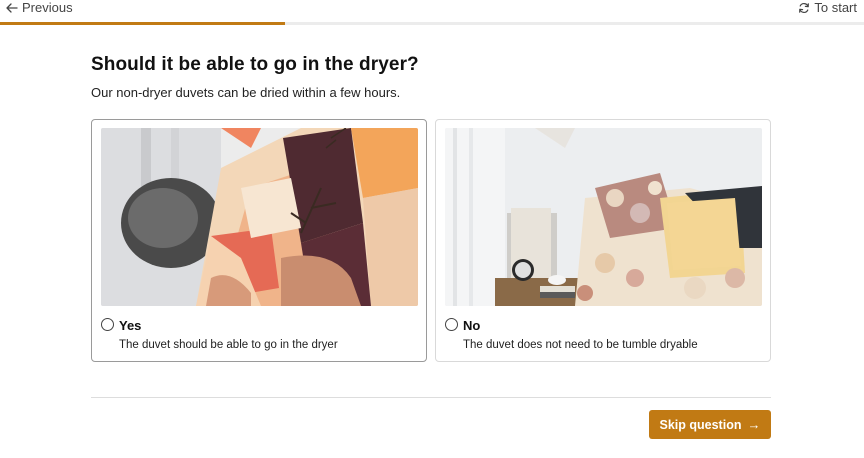 This screenshot has width=864, height=458. Describe the element at coordinates (451, 324) in the screenshot. I see `radio-no` at that location.